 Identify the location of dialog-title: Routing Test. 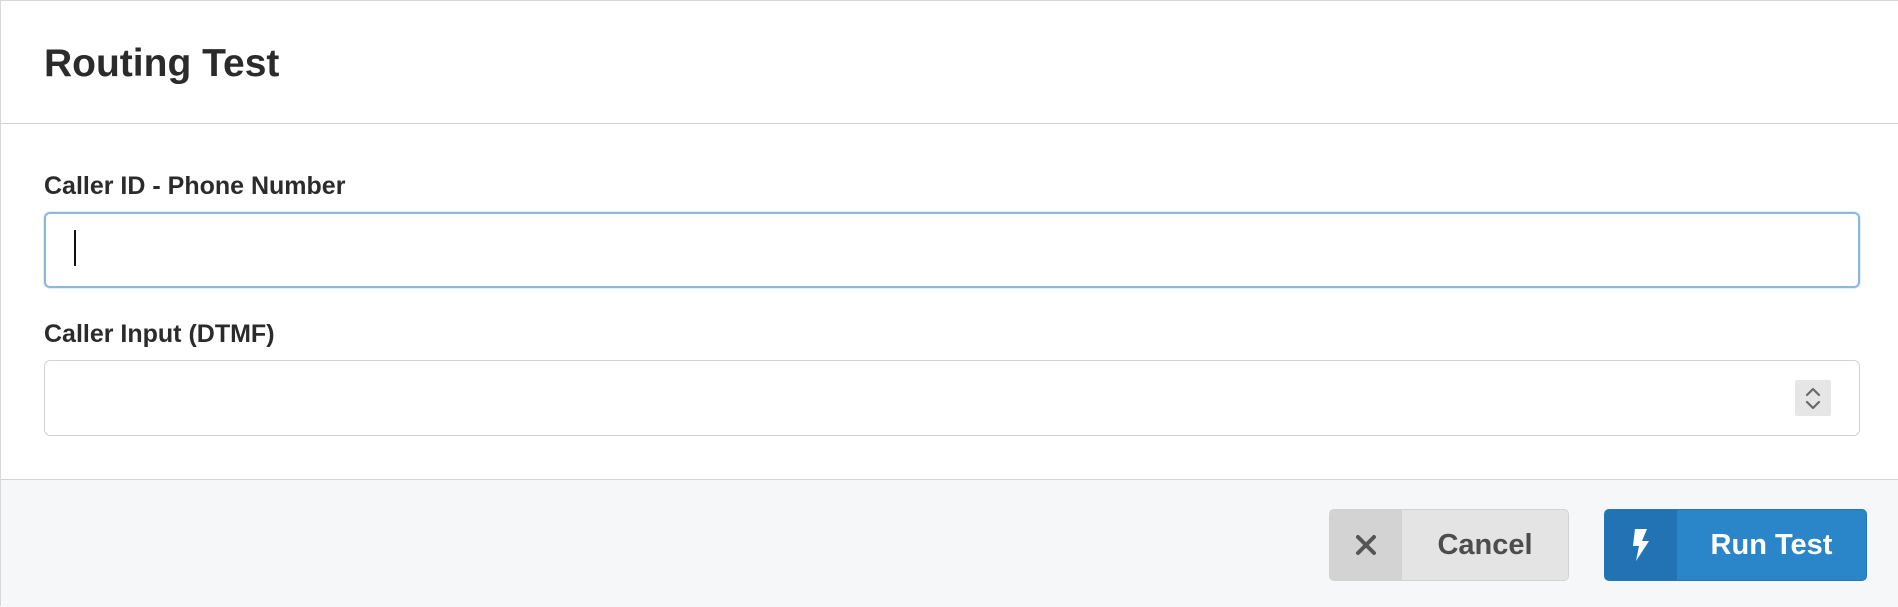
(162, 63).